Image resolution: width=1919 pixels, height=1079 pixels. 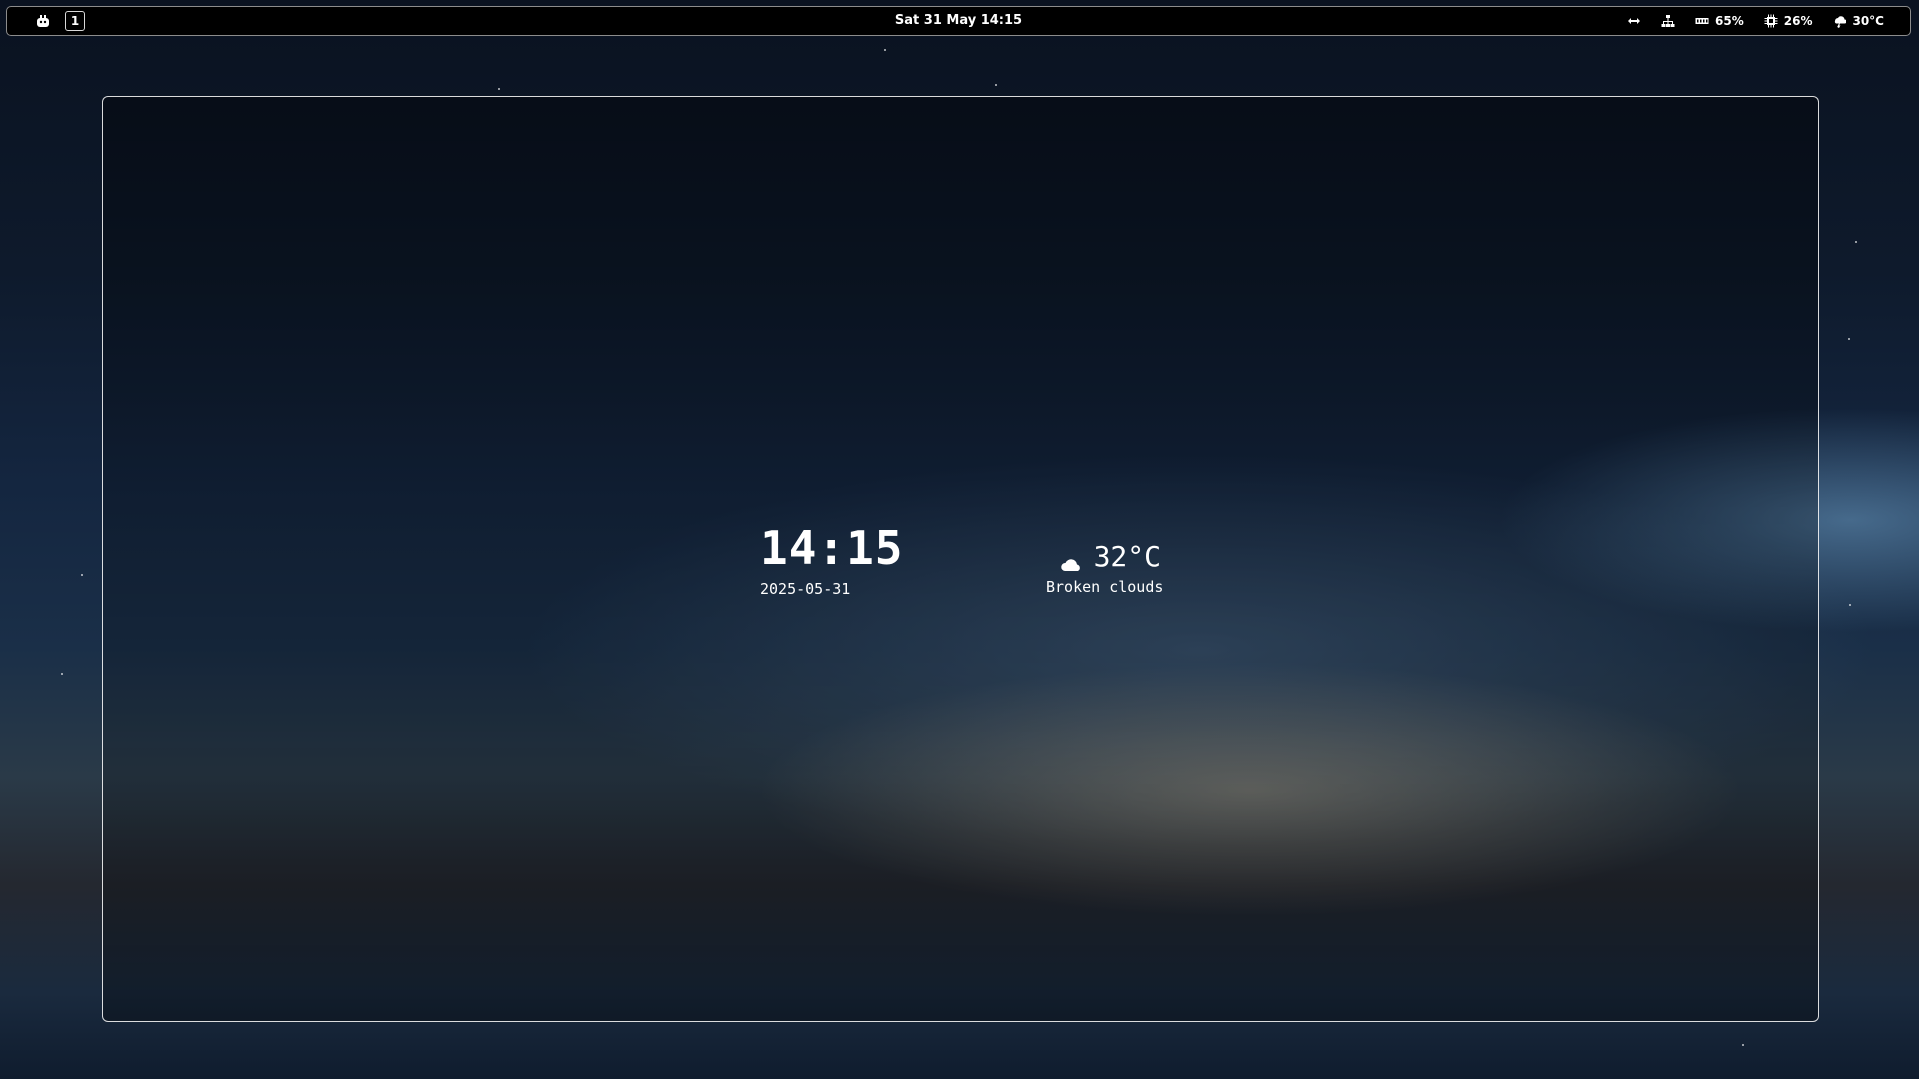 I want to click on temperature-value: 30°C, so click(x=1868, y=21).